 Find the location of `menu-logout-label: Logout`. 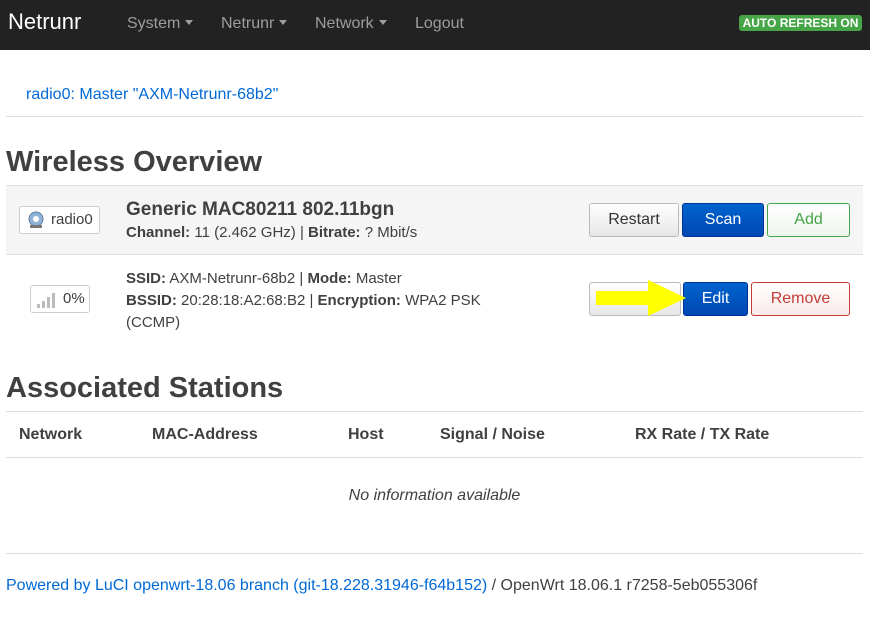

menu-logout-label: Logout is located at coordinates (439, 23).